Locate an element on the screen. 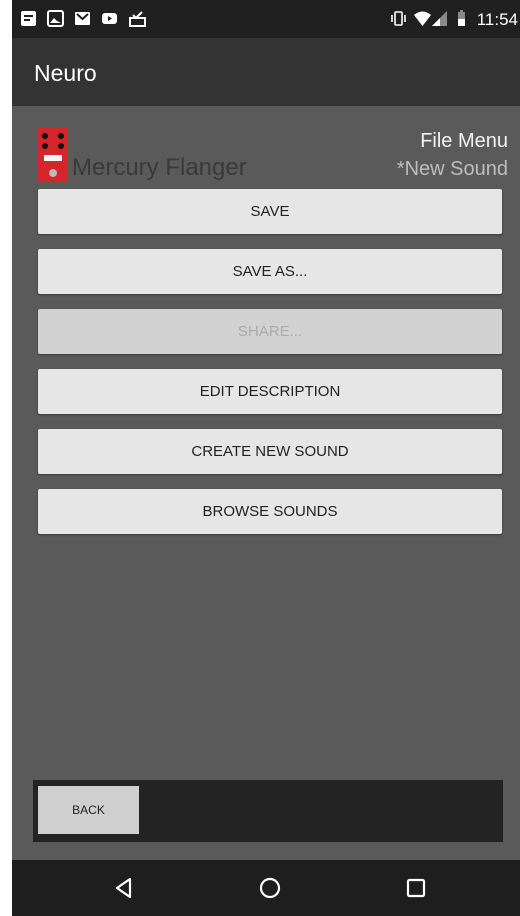 This screenshot has width=520, height=916. pedal-icon is located at coordinates (53, 155).